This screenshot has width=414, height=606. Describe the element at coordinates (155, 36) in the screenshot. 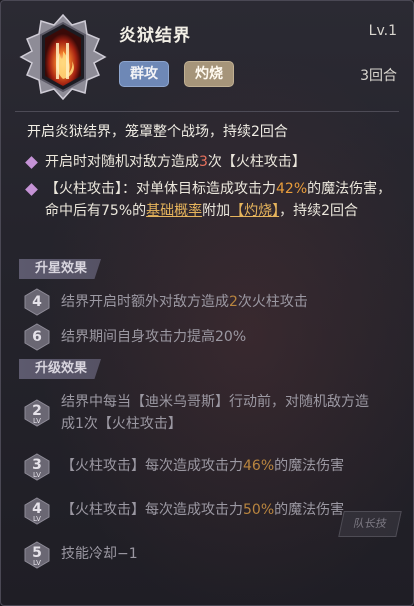

I see `skill-name: 炎狱结界` at that location.